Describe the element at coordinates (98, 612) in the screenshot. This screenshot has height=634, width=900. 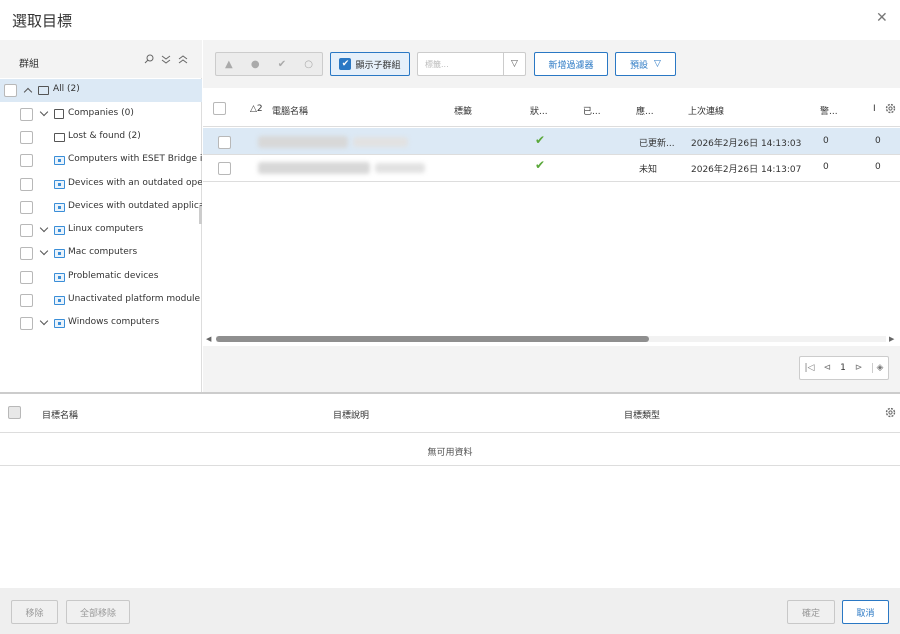
I see `remove-all-button: 全部移除` at that location.